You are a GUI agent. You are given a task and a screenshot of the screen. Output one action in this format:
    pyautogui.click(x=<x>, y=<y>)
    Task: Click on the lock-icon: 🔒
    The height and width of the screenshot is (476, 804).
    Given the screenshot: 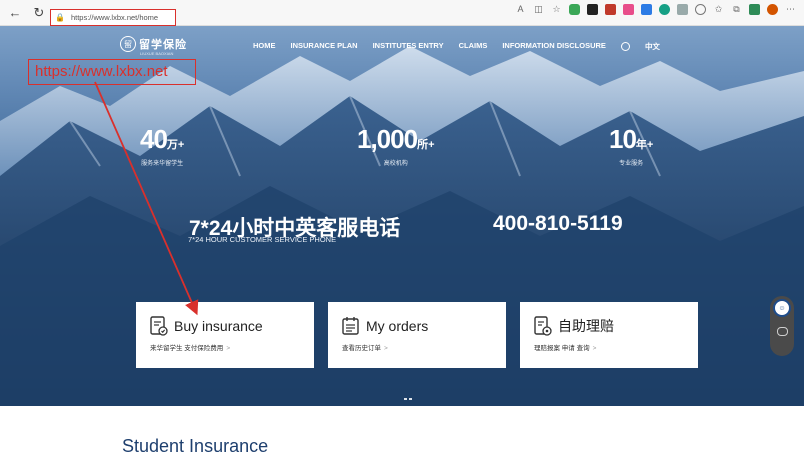 What is the action you would take?
    pyautogui.click(x=60, y=17)
    